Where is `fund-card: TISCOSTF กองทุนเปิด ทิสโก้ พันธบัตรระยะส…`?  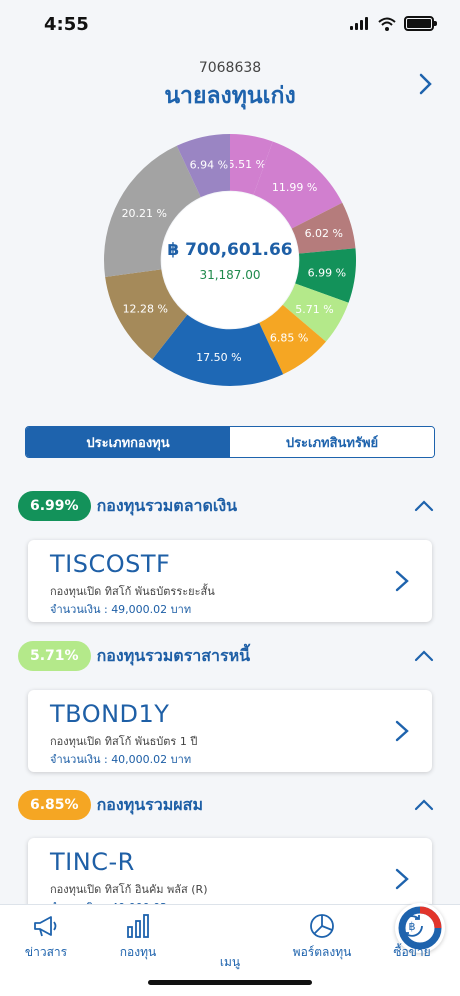
fund-card: TISCOSTF กองทุนเปิด ทิสโก้ พันธบัตรระยะส… is located at coordinates (230, 581).